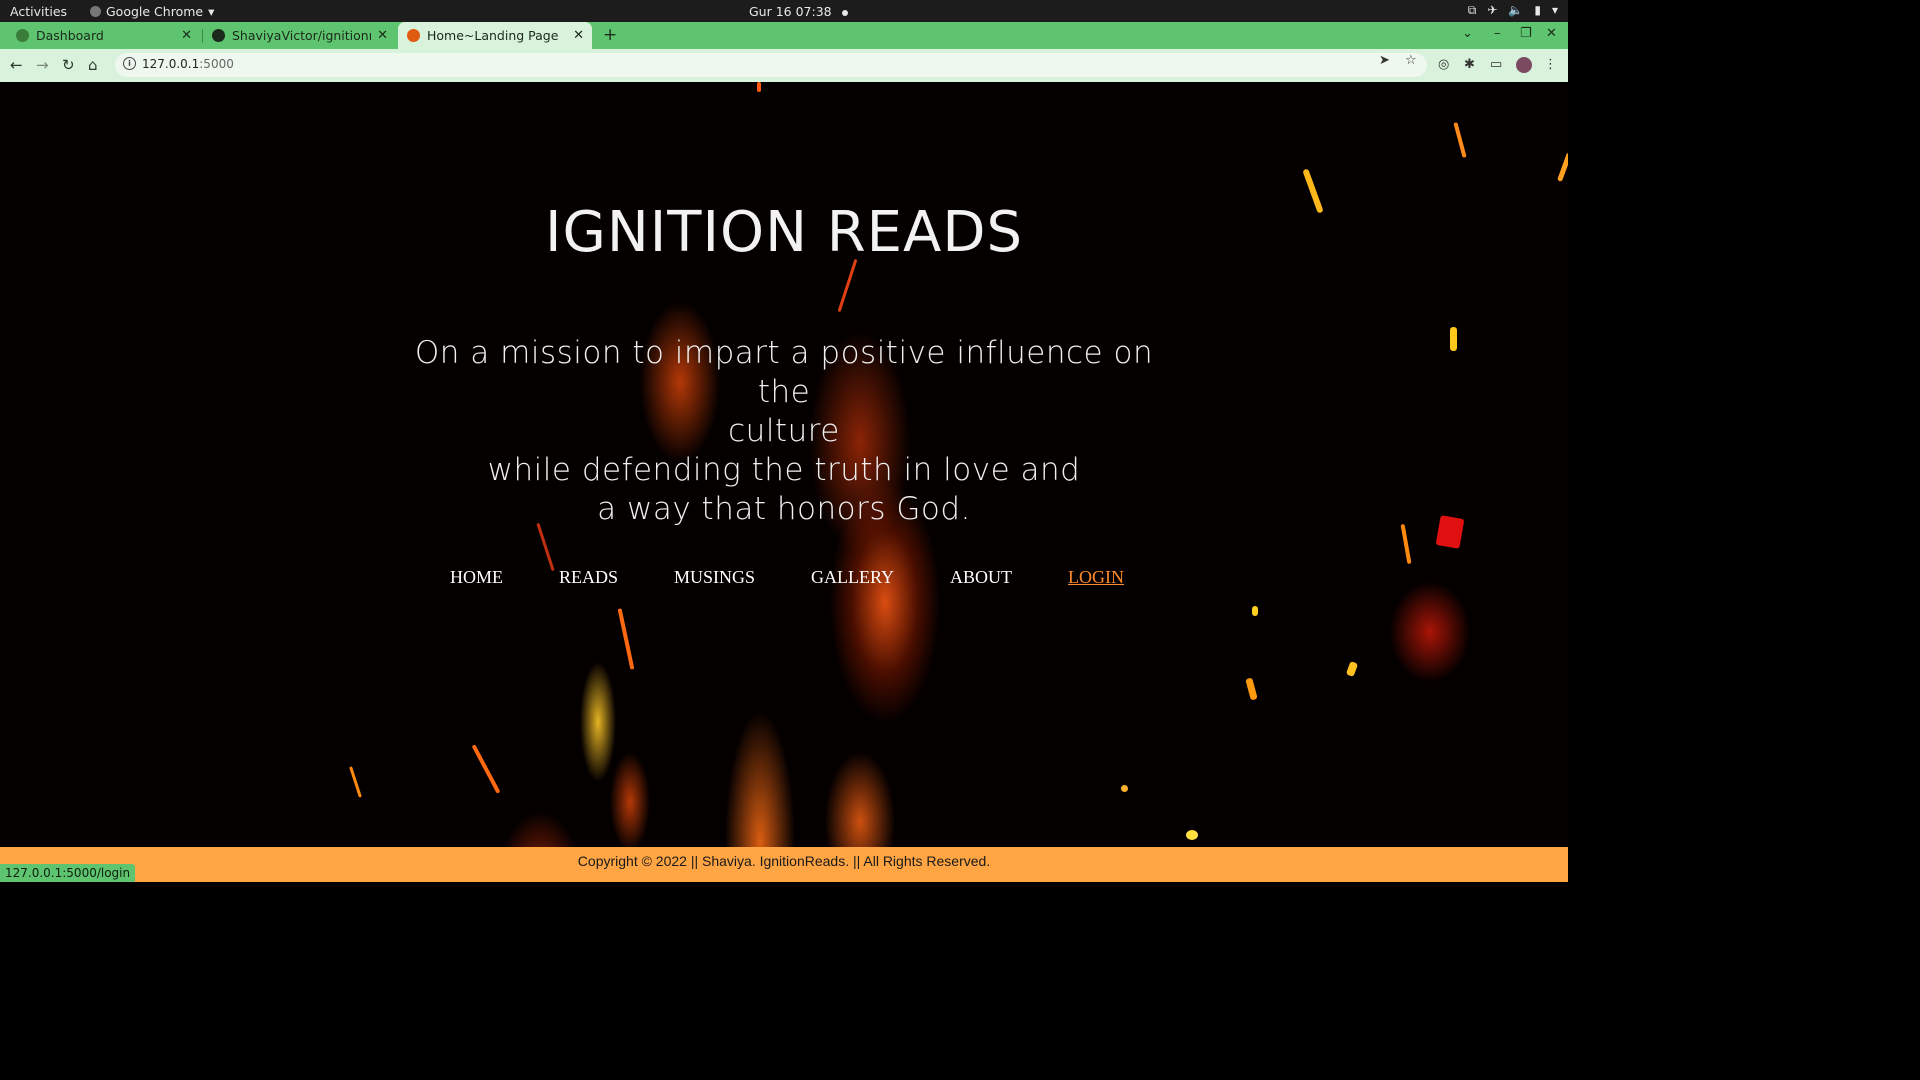 This screenshot has height=1080, width=1920. Describe the element at coordinates (784, 470) in the screenshot. I see `mission-line: while defending the truth in love and` at that location.